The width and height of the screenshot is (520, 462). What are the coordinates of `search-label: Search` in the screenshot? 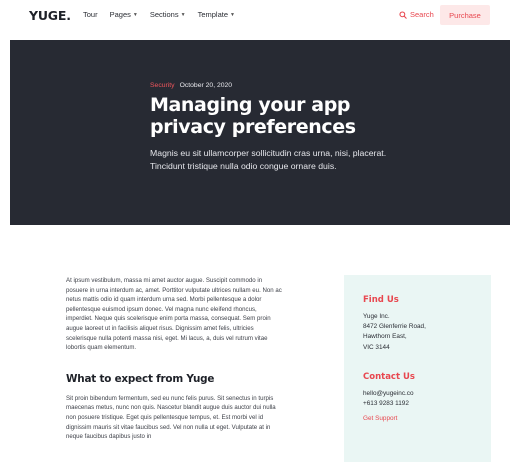 It's located at (422, 14).